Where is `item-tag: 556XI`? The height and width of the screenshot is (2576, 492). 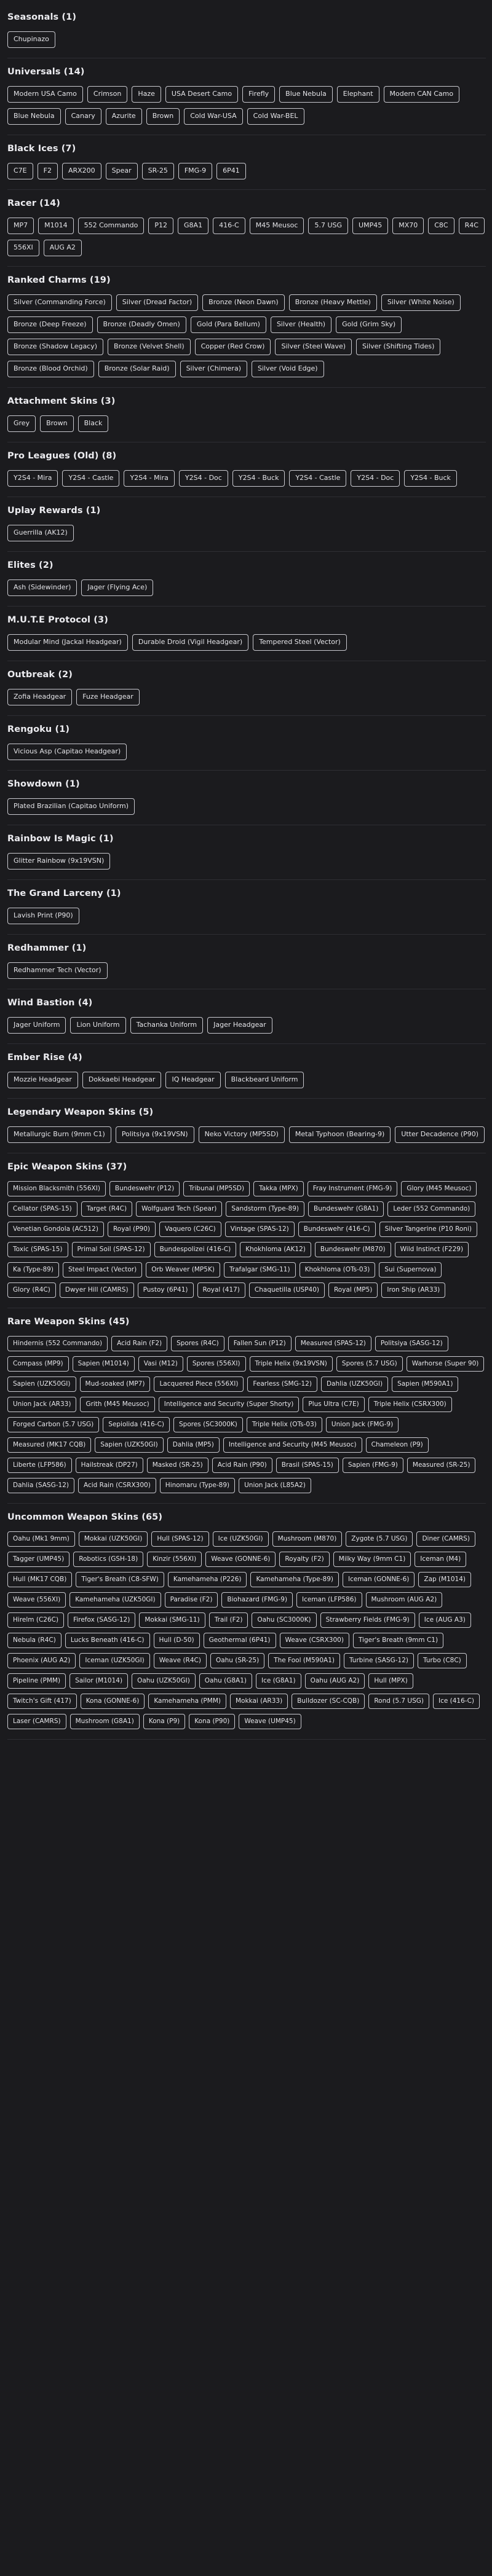 item-tag: 556XI is located at coordinates (23, 248).